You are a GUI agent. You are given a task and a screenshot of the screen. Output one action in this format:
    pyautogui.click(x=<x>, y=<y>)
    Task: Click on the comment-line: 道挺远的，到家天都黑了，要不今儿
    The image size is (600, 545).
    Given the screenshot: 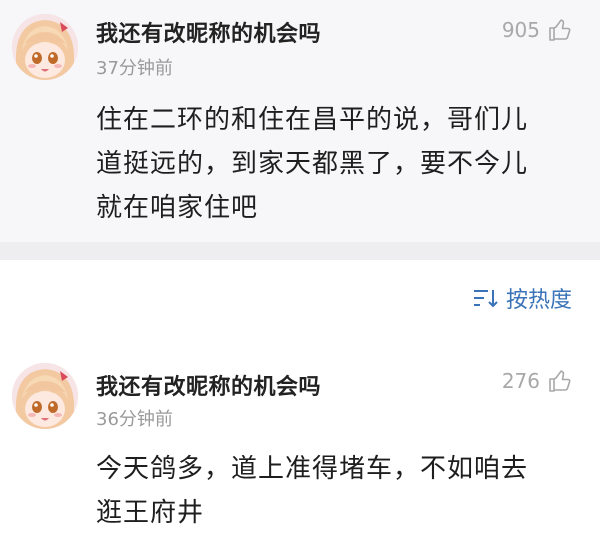 What is the action you would take?
    pyautogui.click(x=312, y=164)
    